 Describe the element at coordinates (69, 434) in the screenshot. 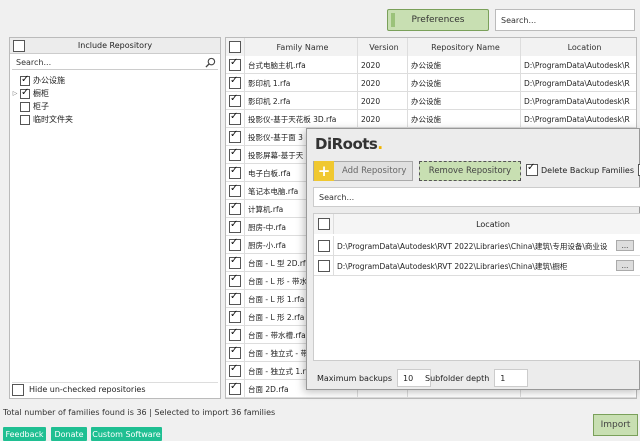

I see `donate-button: Donate` at that location.